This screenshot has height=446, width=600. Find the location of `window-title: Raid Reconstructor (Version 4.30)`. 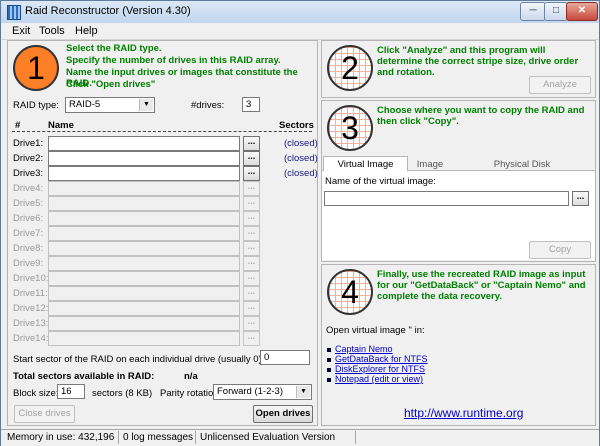

window-title: Raid Reconstructor (Version 4.30) is located at coordinates (108, 11).